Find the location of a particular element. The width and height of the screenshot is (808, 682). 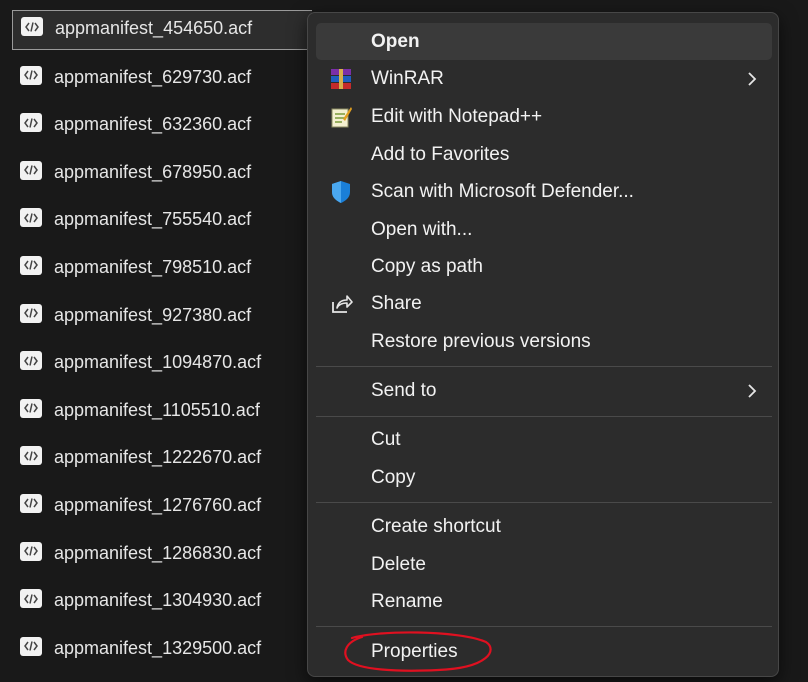

menu-item-label: Share is located at coordinates (396, 303).